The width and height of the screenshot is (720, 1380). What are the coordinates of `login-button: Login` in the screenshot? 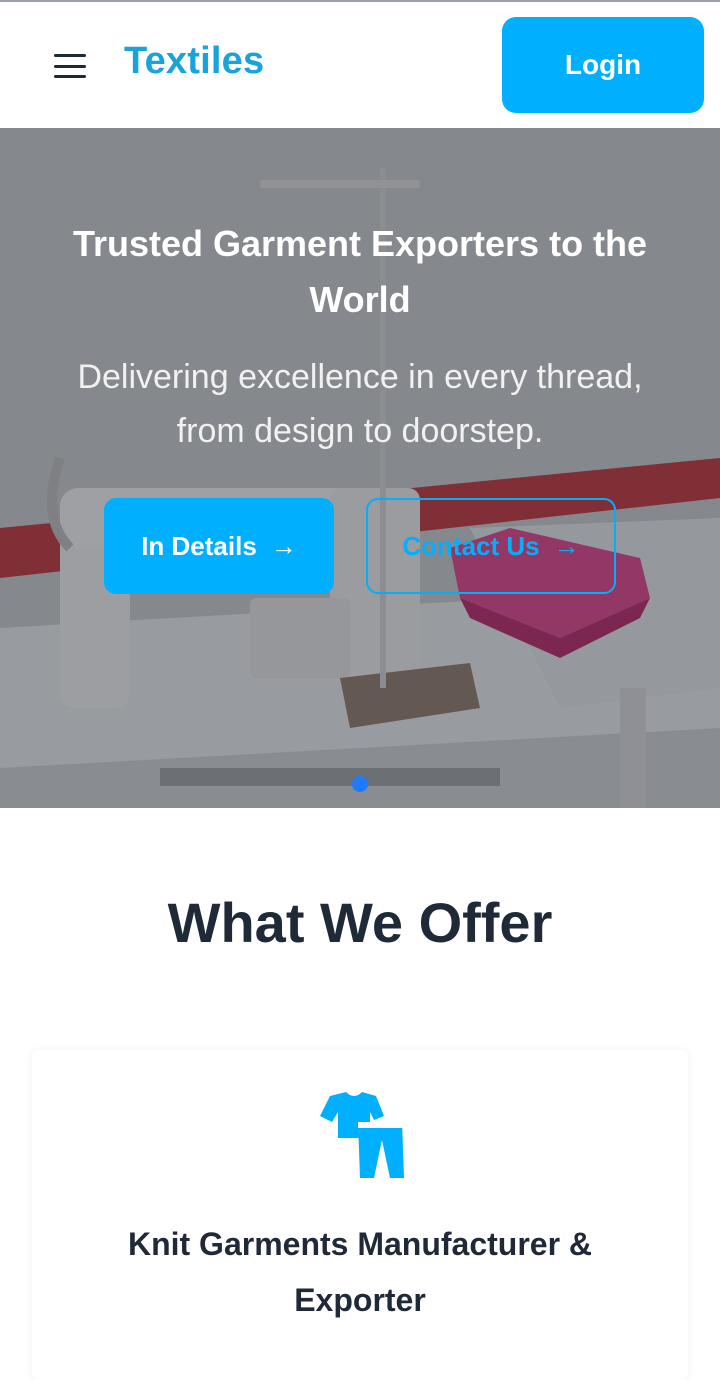 It's located at (603, 65).